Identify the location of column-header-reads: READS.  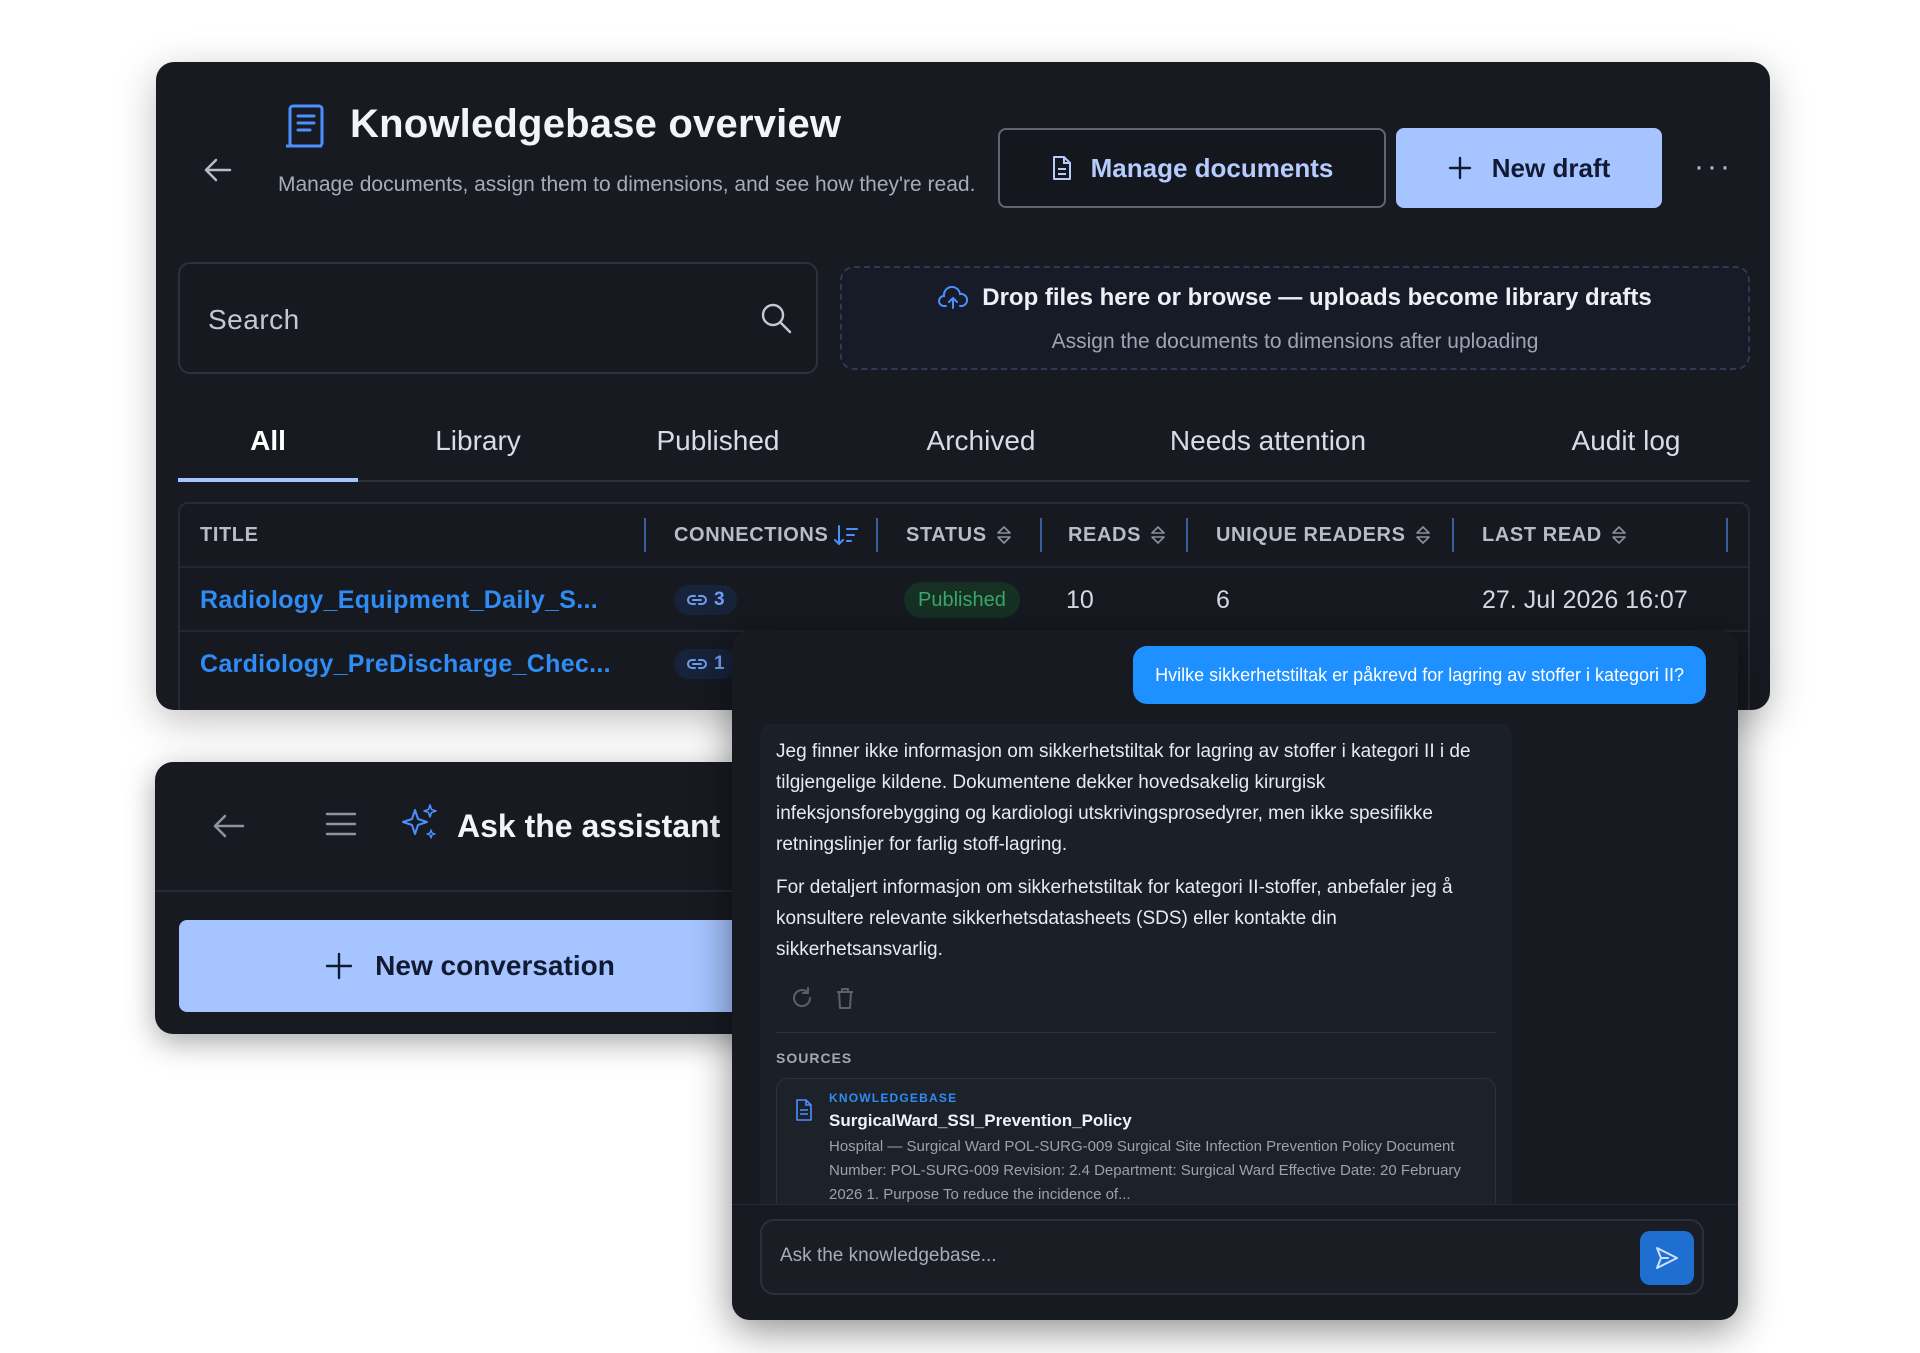
(1117, 535).